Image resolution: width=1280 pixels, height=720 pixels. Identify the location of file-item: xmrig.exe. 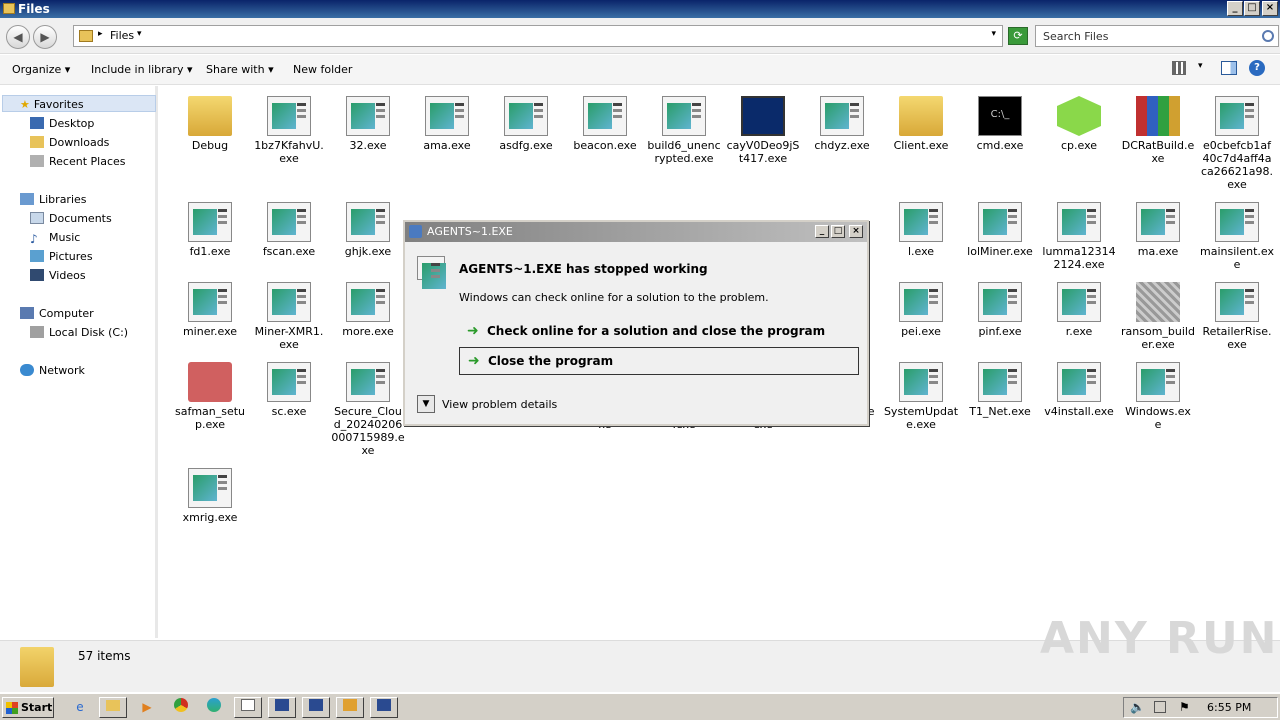
(210, 493).